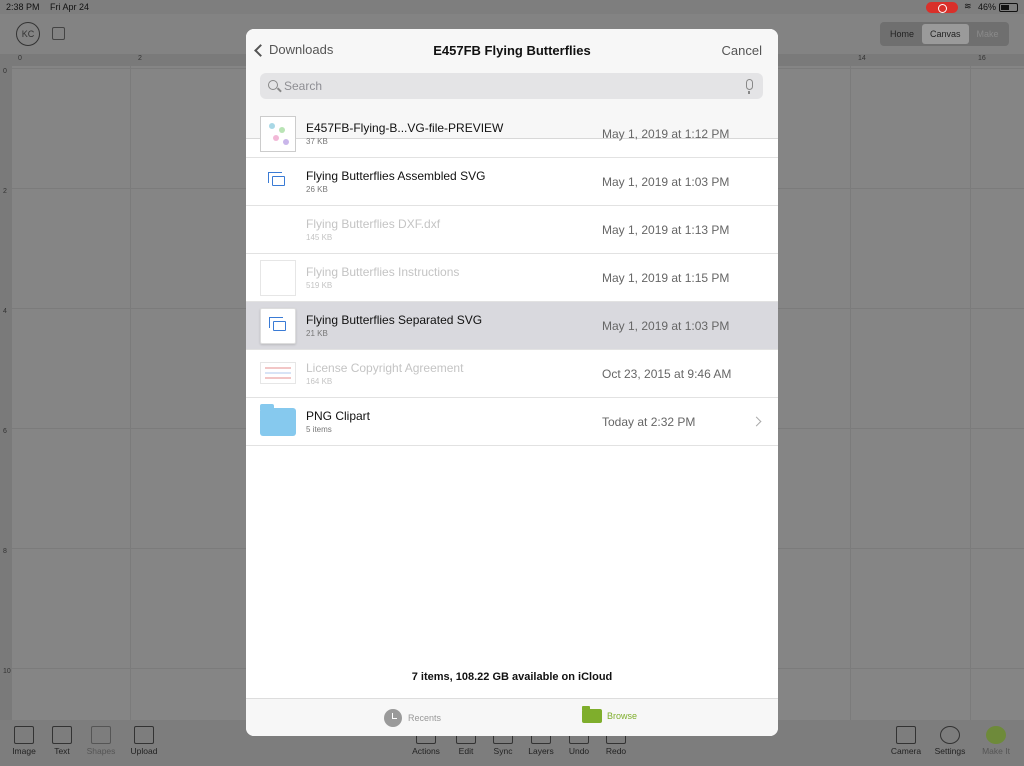 Image resolution: width=1024 pixels, height=766 pixels. I want to click on text-icon, so click(62, 735).